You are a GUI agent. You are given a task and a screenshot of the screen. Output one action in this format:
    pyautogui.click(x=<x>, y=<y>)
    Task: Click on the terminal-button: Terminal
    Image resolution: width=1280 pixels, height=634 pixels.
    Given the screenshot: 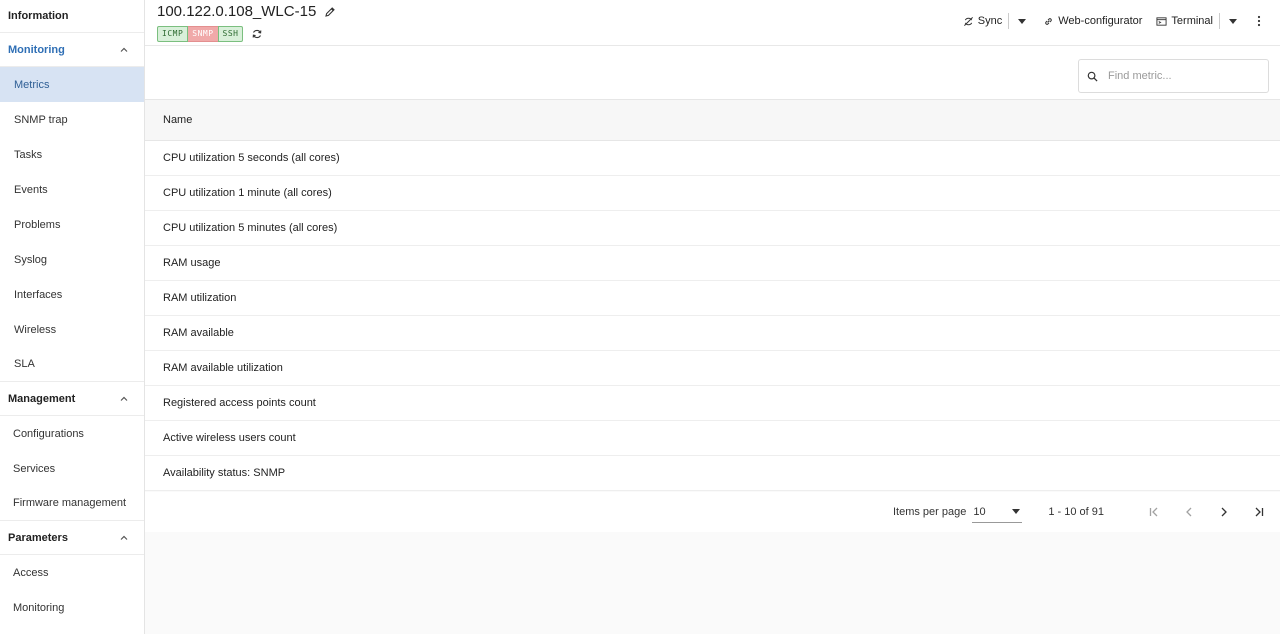 What is the action you would take?
    pyautogui.click(x=1184, y=21)
    